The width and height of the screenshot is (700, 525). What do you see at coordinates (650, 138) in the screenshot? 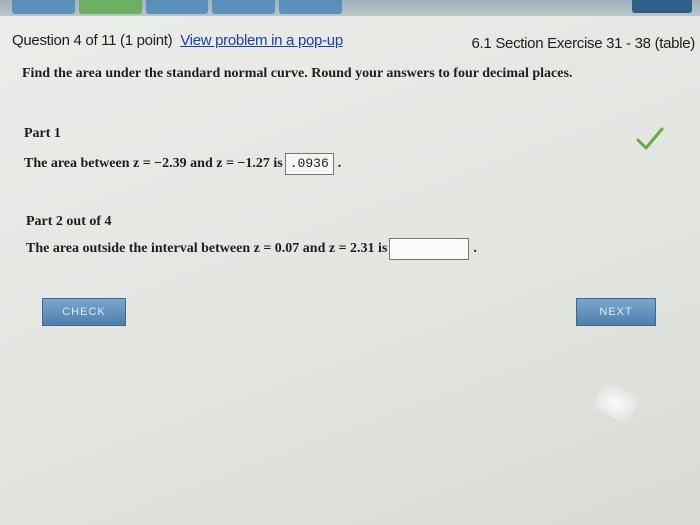
I see `checkmark-icon` at bounding box center [650, 138].